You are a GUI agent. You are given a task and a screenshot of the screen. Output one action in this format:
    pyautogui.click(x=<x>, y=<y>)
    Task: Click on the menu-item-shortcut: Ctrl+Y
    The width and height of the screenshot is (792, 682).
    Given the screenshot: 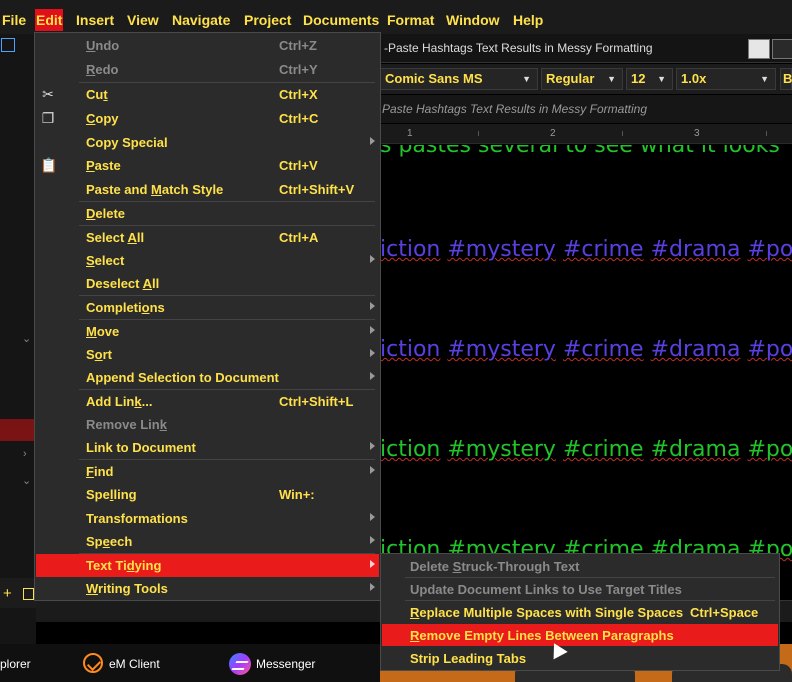 What is the action you would take?
    pyautogui.click(x=298, y=69)
    